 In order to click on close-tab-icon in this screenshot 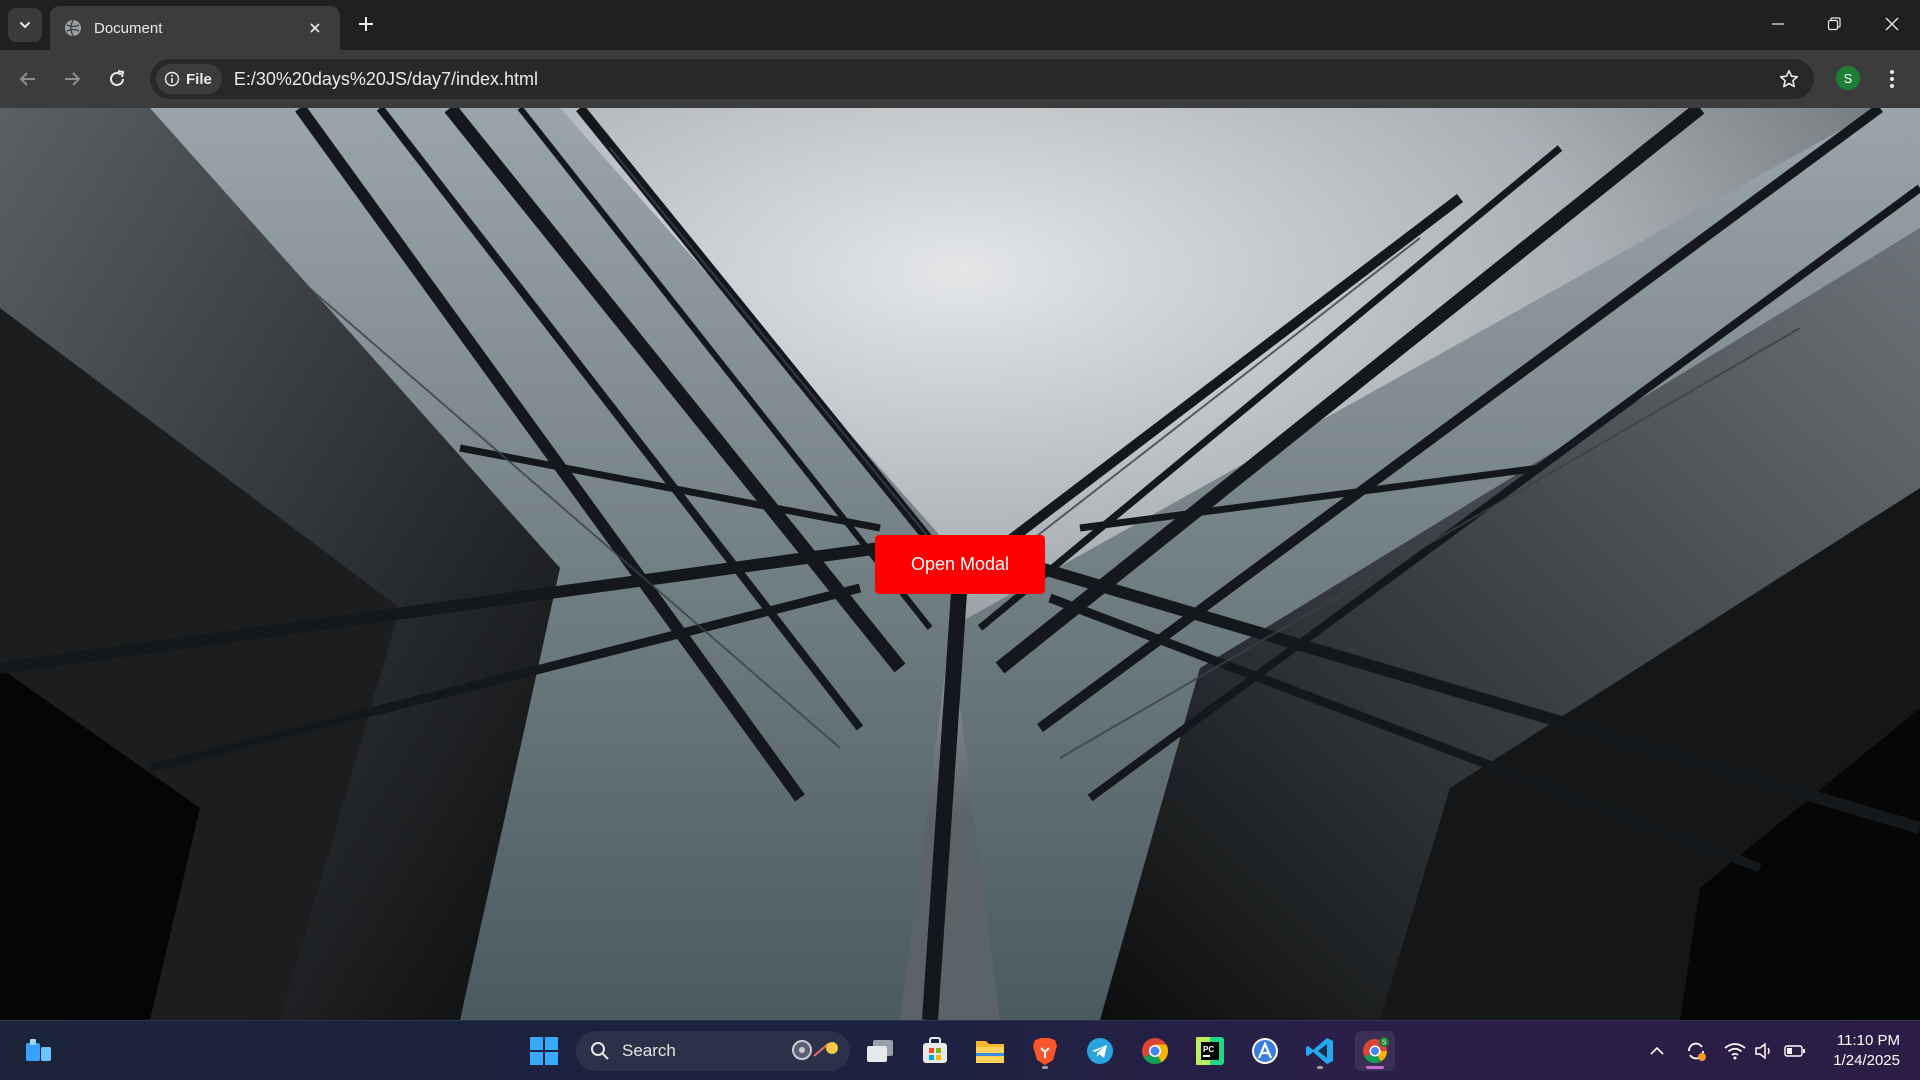, I will do `click(315, 28)`.